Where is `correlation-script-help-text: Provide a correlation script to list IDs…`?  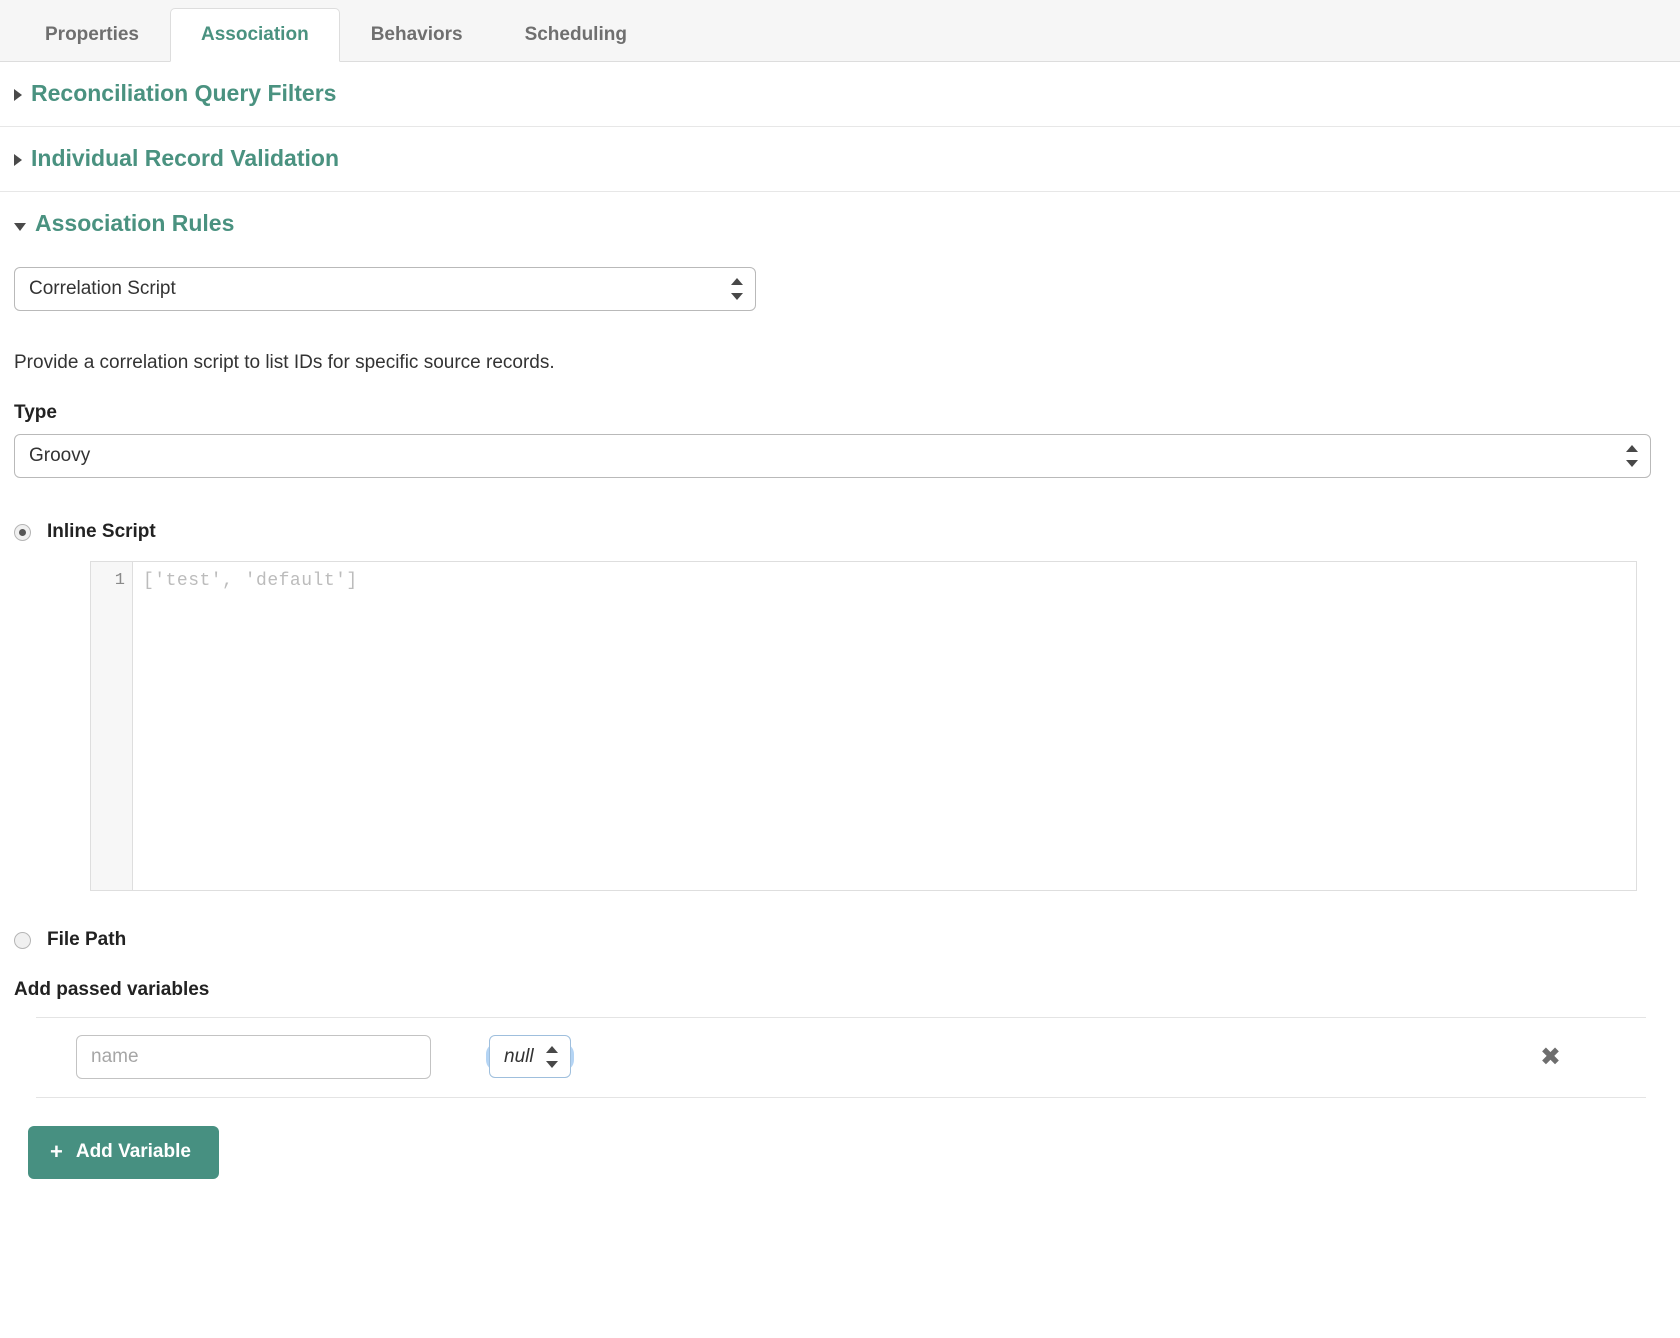 correlation-script-help-text: Provide a correlation script to list IDs… is located at coordinates (284, 362).